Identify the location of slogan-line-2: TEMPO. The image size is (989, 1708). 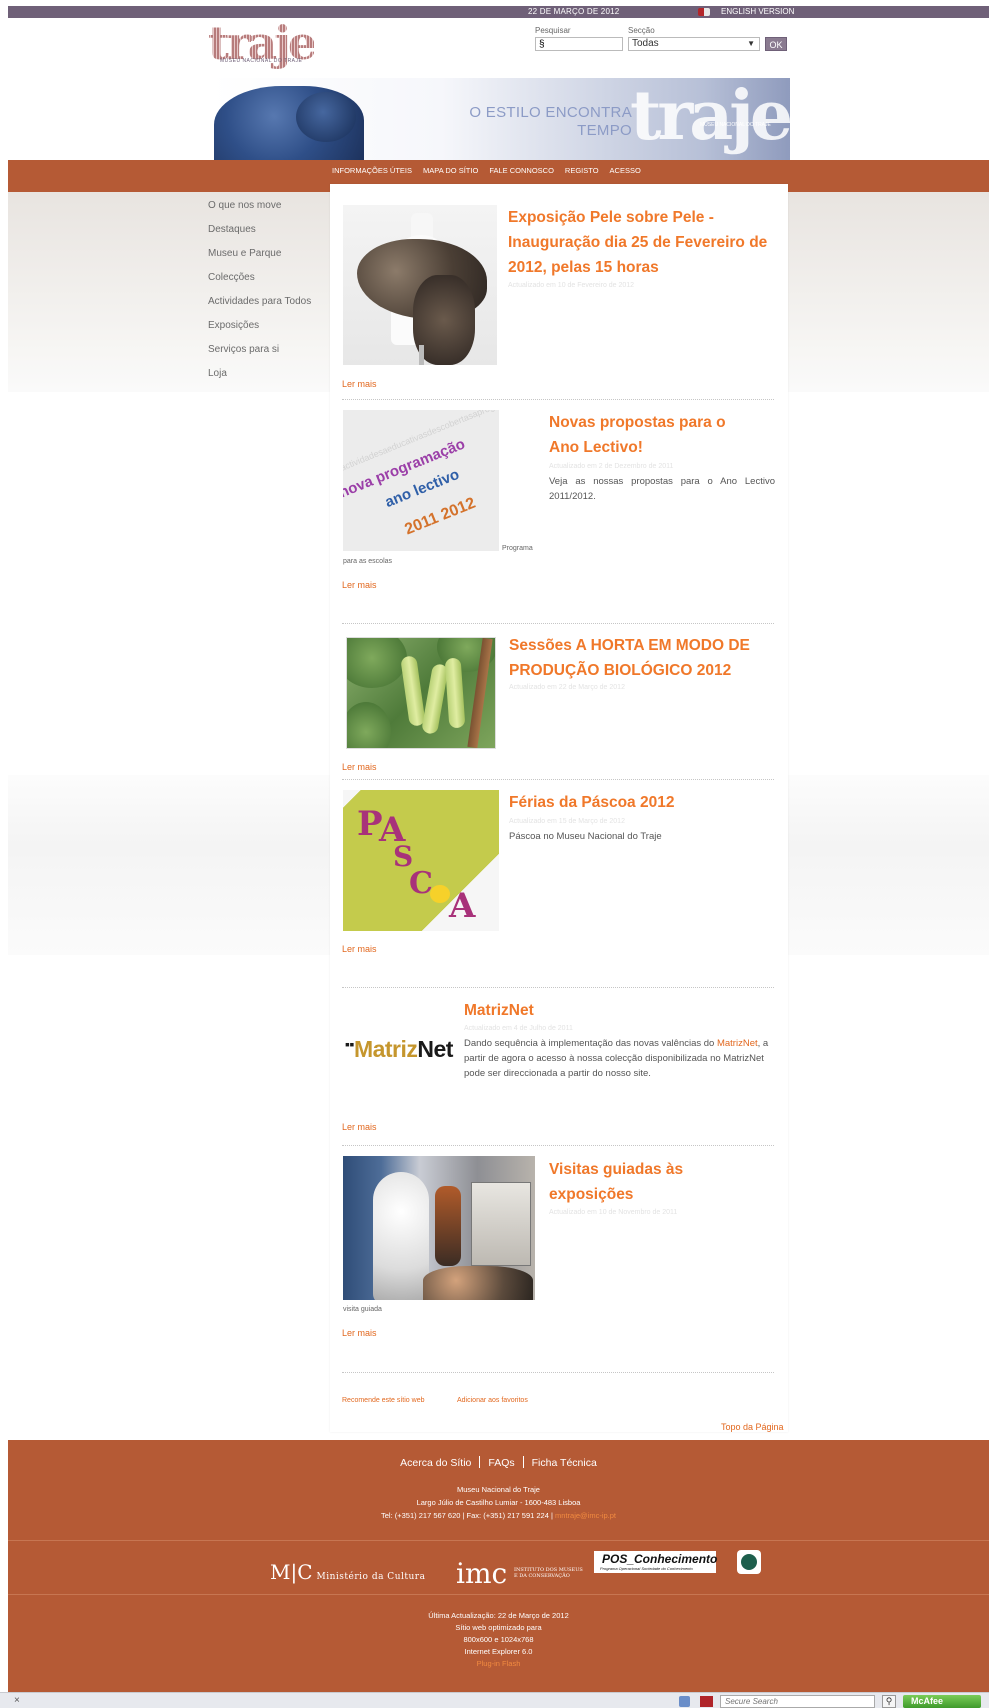
(604, 130).